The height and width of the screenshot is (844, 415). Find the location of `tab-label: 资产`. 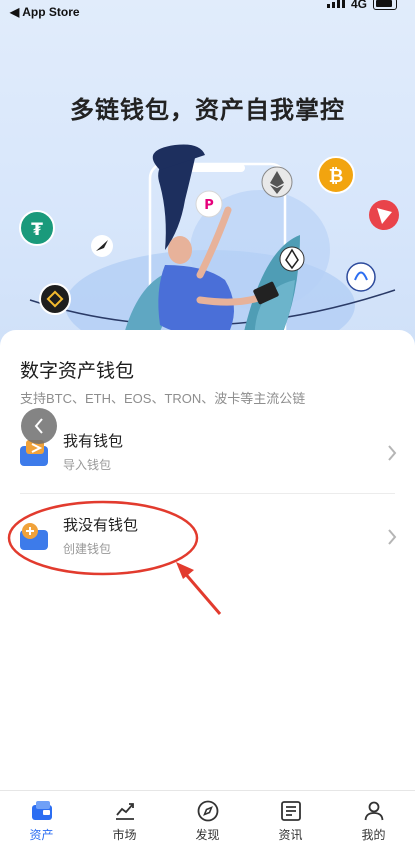

tab-label: 资产 is located at coordinates (41, 835).